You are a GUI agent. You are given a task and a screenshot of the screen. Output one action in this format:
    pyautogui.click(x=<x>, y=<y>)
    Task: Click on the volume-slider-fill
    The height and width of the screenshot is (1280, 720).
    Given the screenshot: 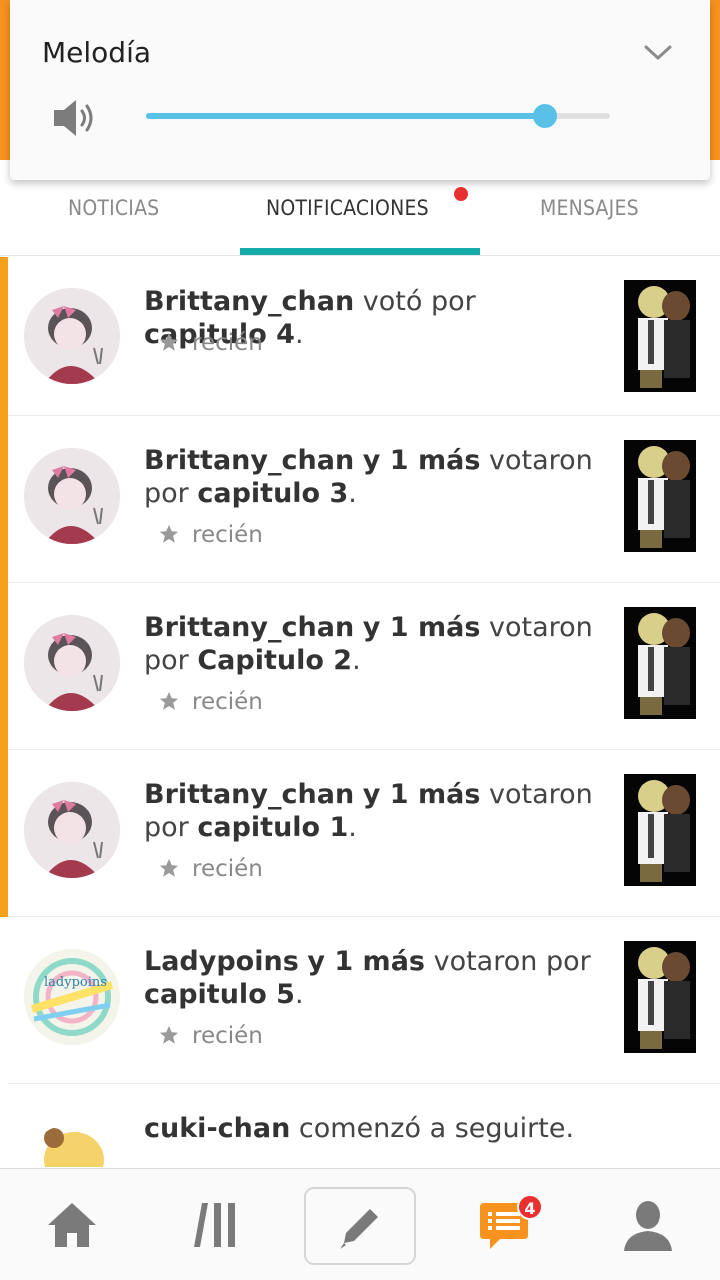 What is the action you would take?
    pyautogui.click(x=346, y=116)
    